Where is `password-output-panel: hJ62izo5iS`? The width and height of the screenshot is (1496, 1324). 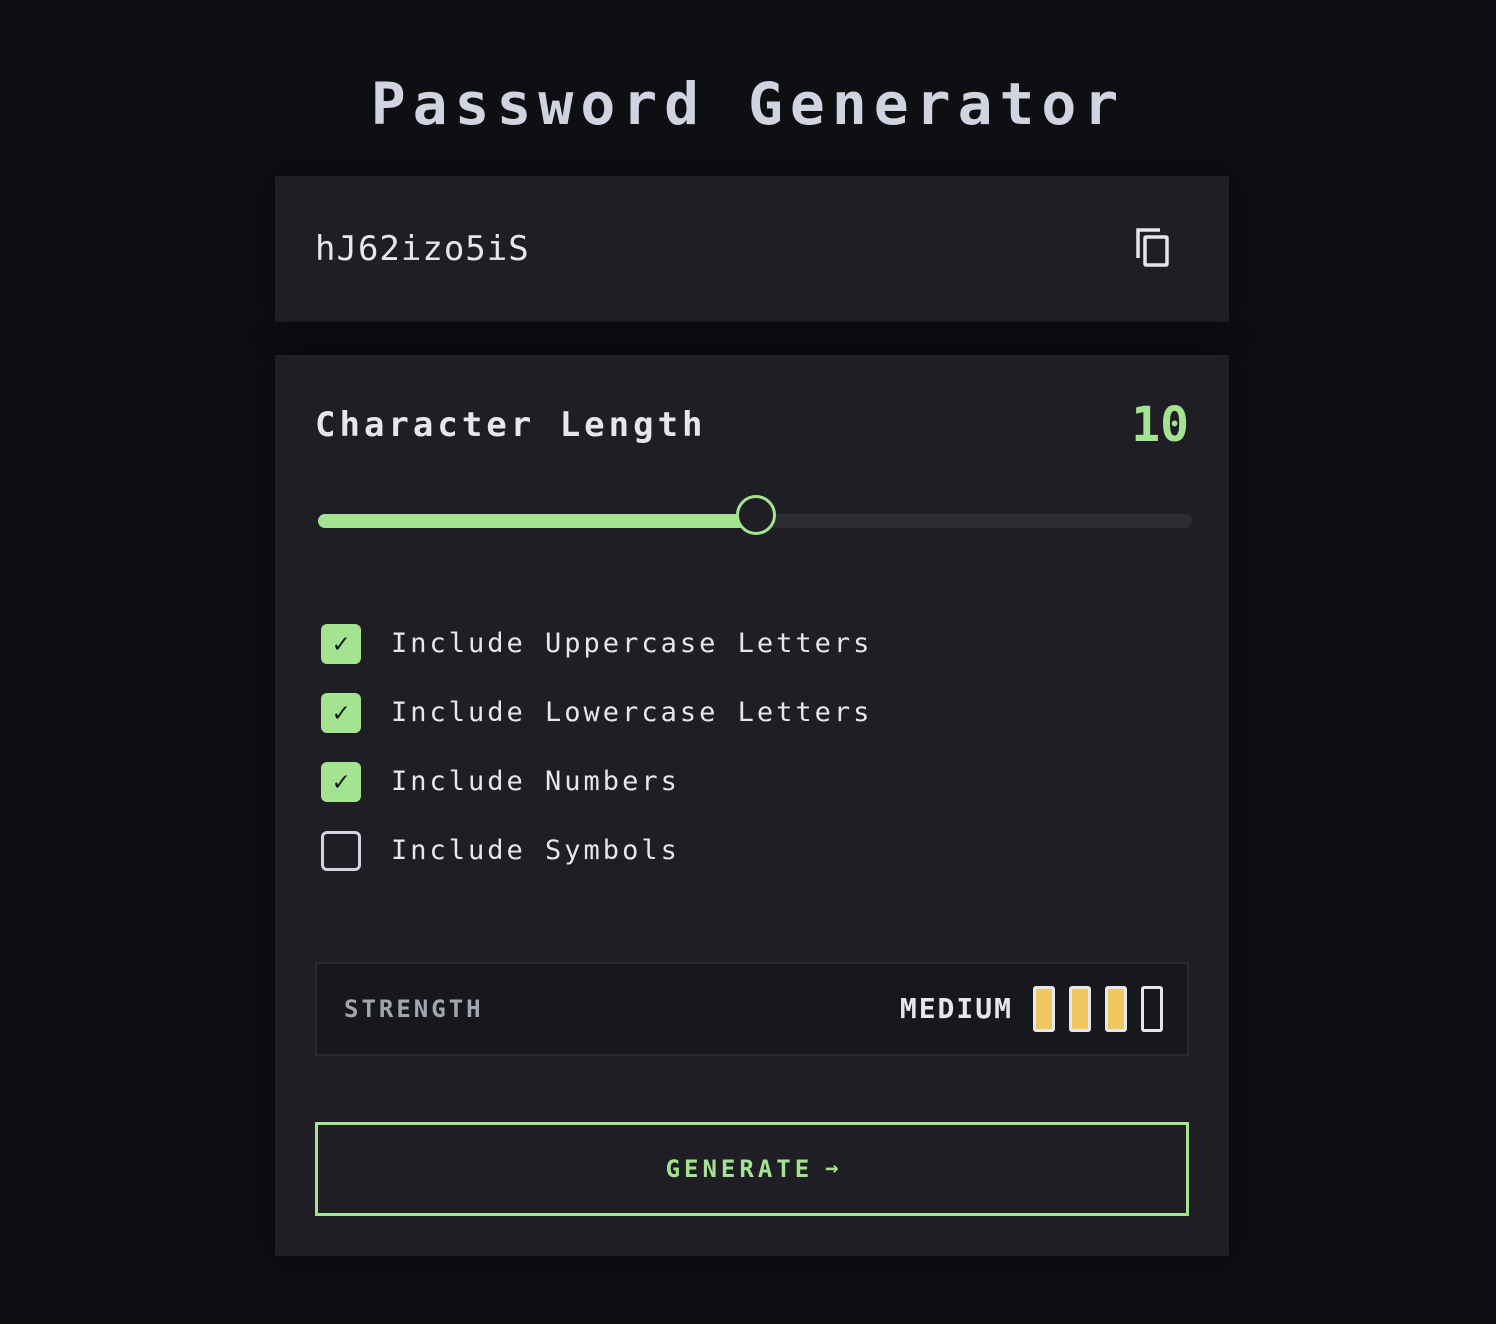 password-output-panel: hJ62izo5iS is located at coordinates (752, 249).